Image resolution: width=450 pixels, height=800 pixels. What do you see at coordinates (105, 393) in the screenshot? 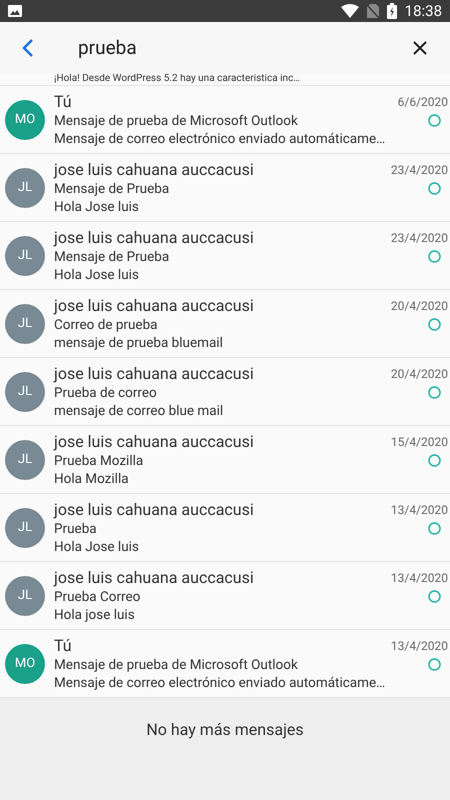
I see `message-subject: Prueba de correo` at bounding box center [105, 393].